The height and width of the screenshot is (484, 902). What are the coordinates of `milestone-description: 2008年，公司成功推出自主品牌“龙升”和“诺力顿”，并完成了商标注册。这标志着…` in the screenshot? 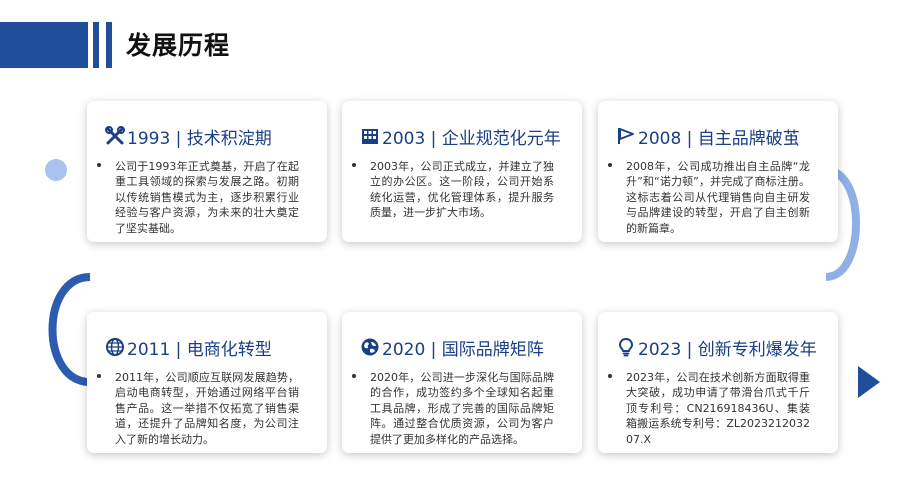 It's located at (718, 197).